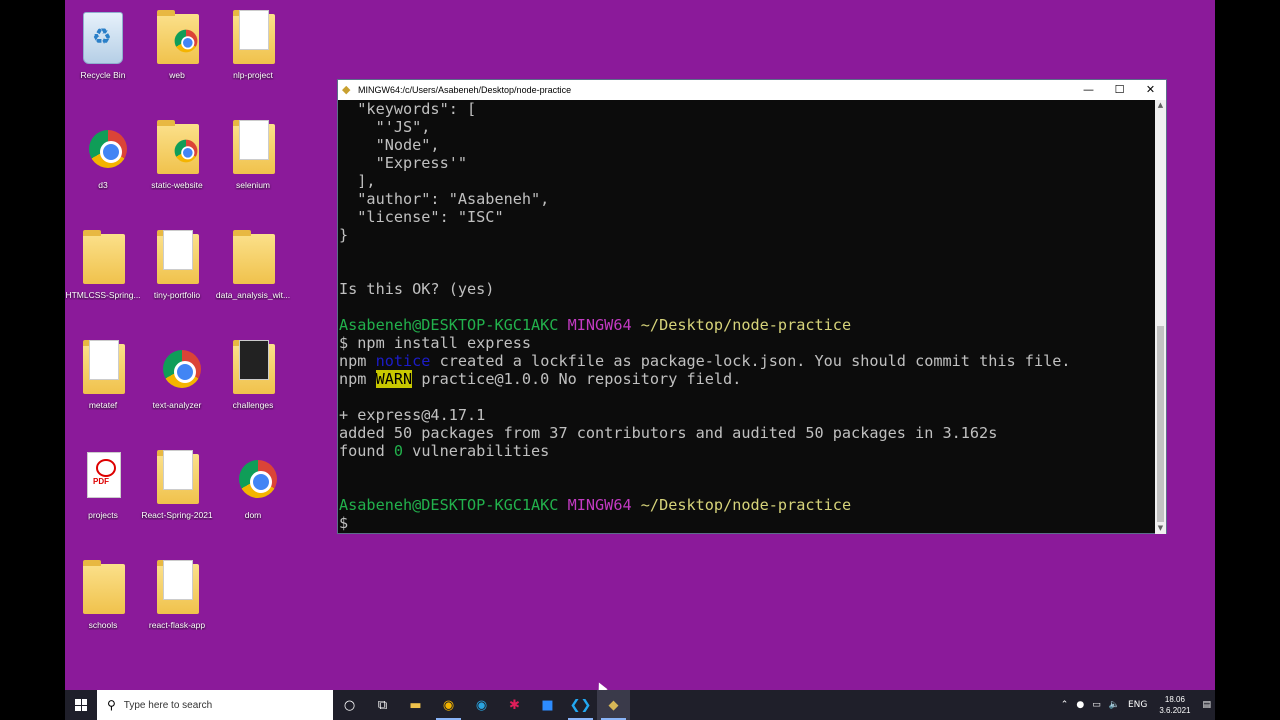  Describe the element at coordinates (103, 405) in the screenshot. I see `desktop-icon-label: metatef` at that location.